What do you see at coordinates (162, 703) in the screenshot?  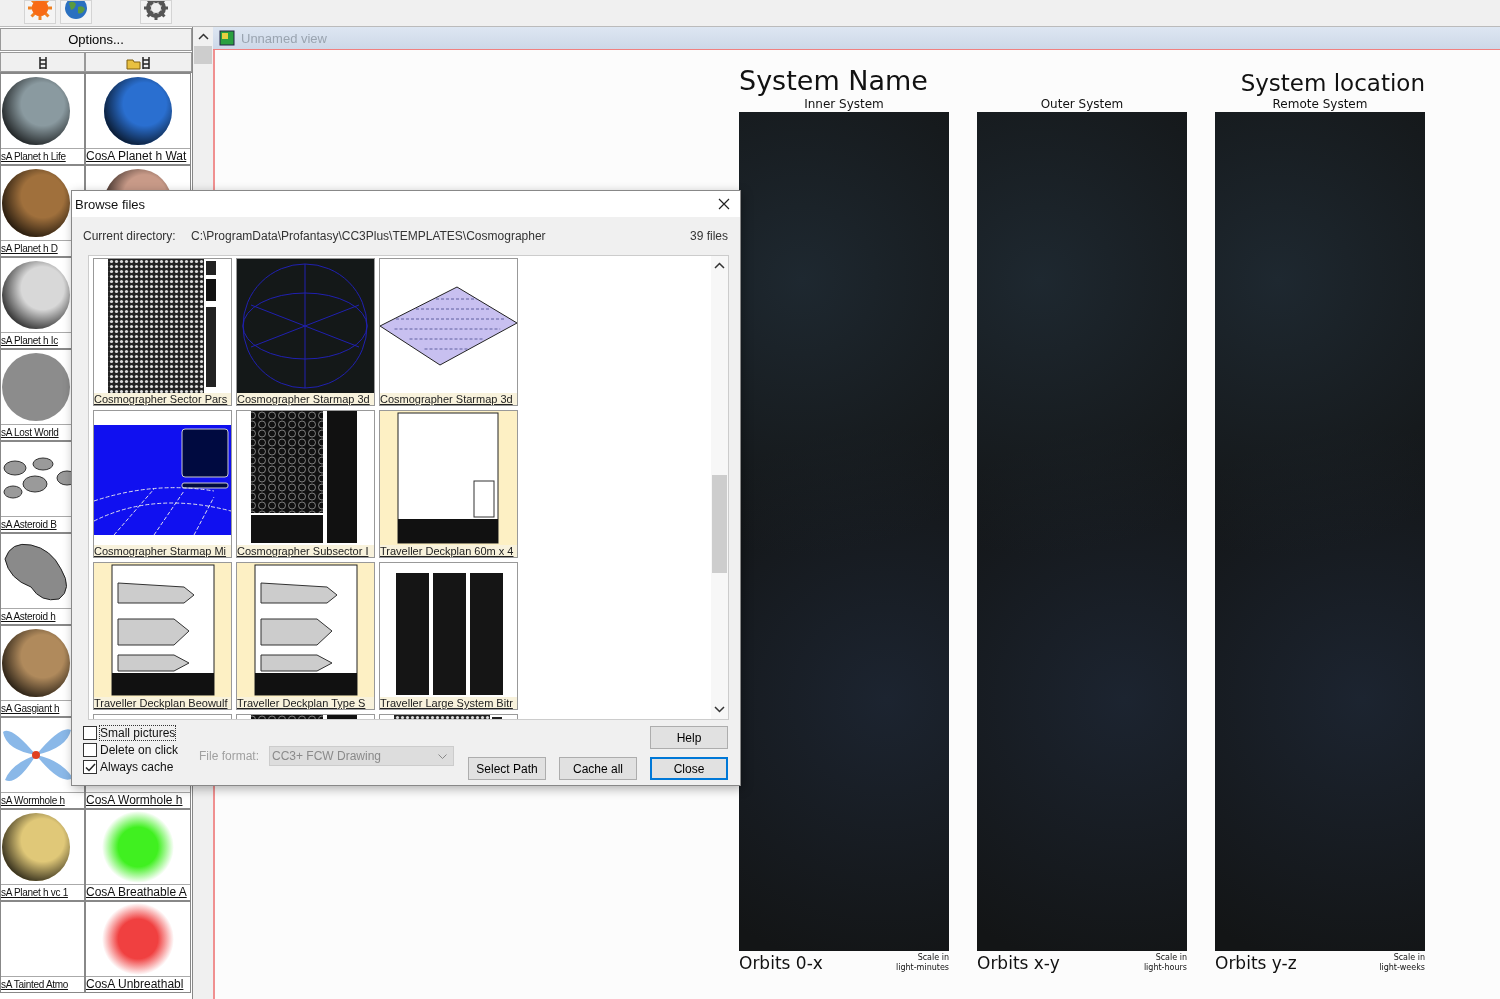 I see `file-label: Traveller Deckplan Beowulf` at bounding box center [162, 703].